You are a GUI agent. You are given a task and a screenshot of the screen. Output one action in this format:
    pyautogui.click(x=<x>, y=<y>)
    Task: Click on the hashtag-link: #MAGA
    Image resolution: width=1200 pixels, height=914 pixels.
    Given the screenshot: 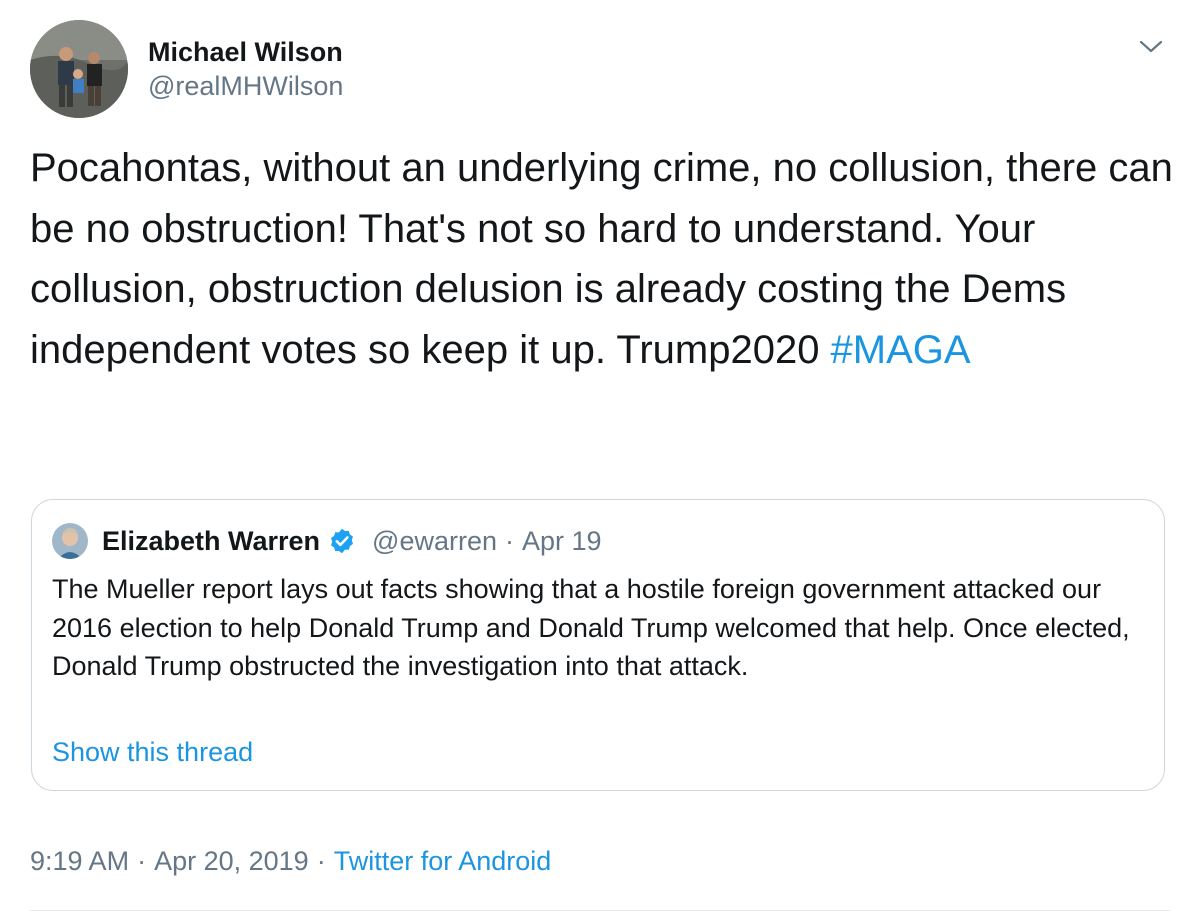 What is the action you would take?
    pyautogui.click(x=901, y=350)
    